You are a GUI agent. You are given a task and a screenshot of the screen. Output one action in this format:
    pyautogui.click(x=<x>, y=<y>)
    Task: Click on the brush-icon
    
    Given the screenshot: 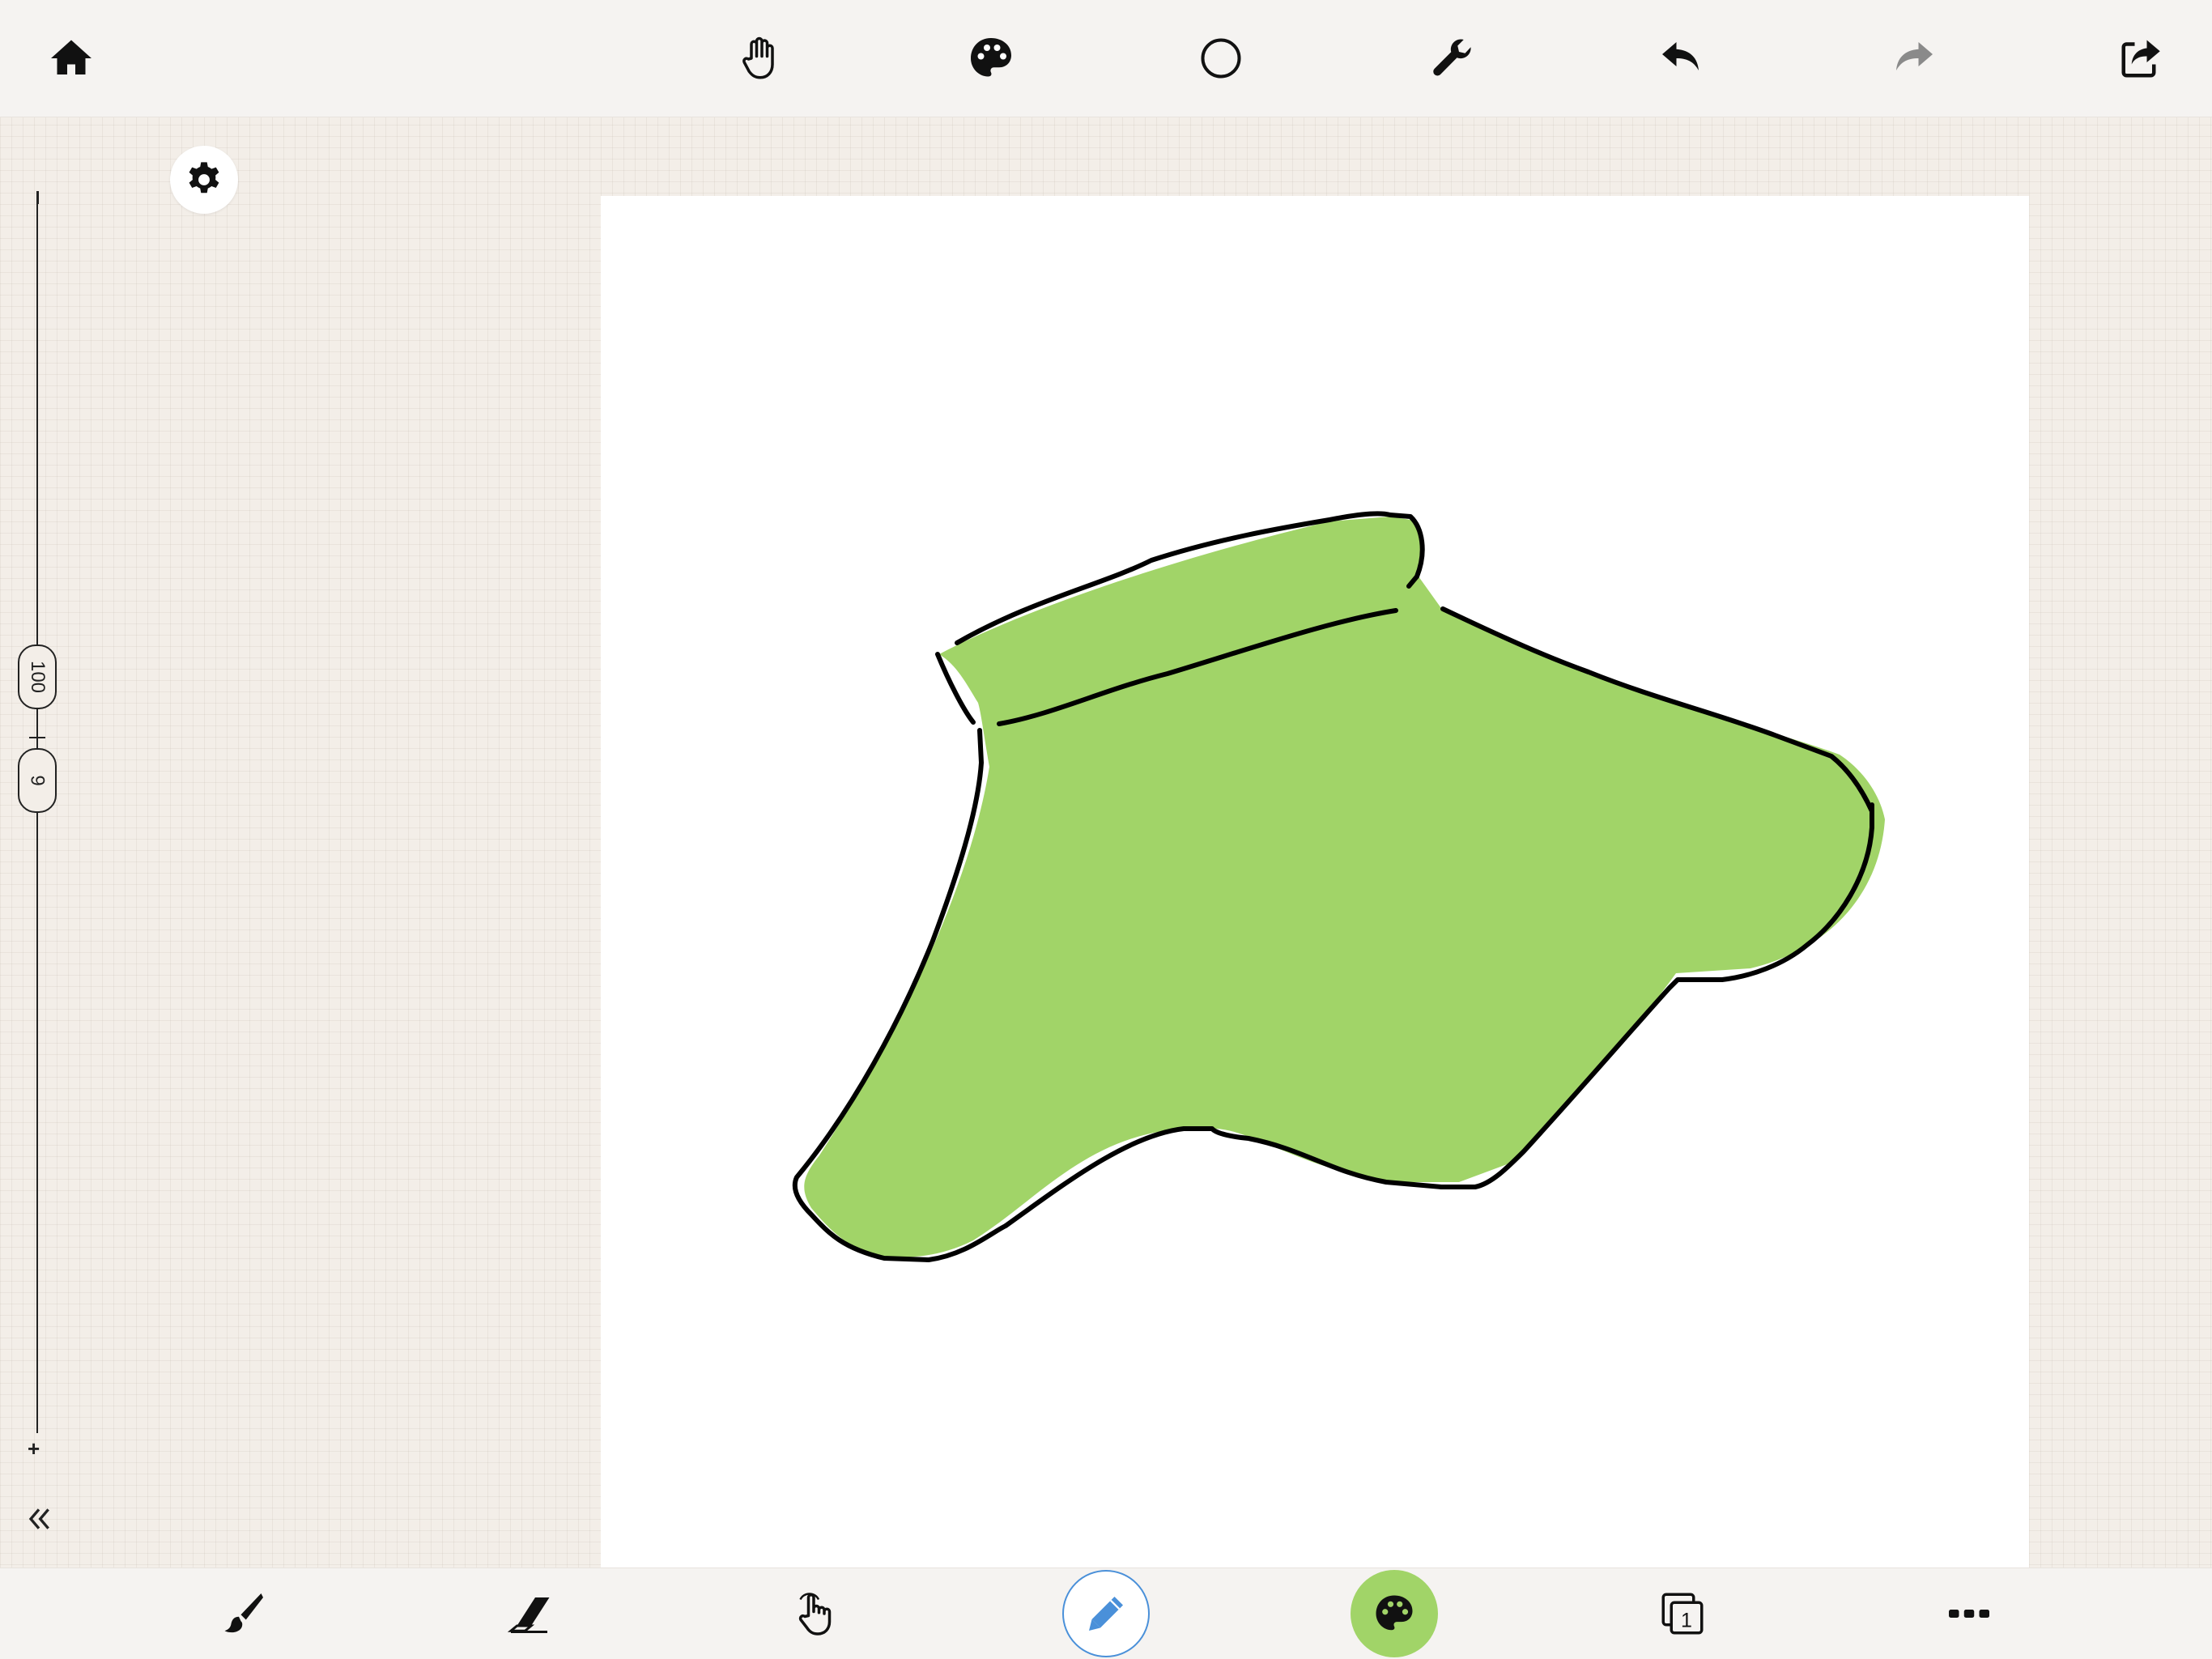 What is the action you would take?
    pyautogui.click(x=244, y=1613)
    